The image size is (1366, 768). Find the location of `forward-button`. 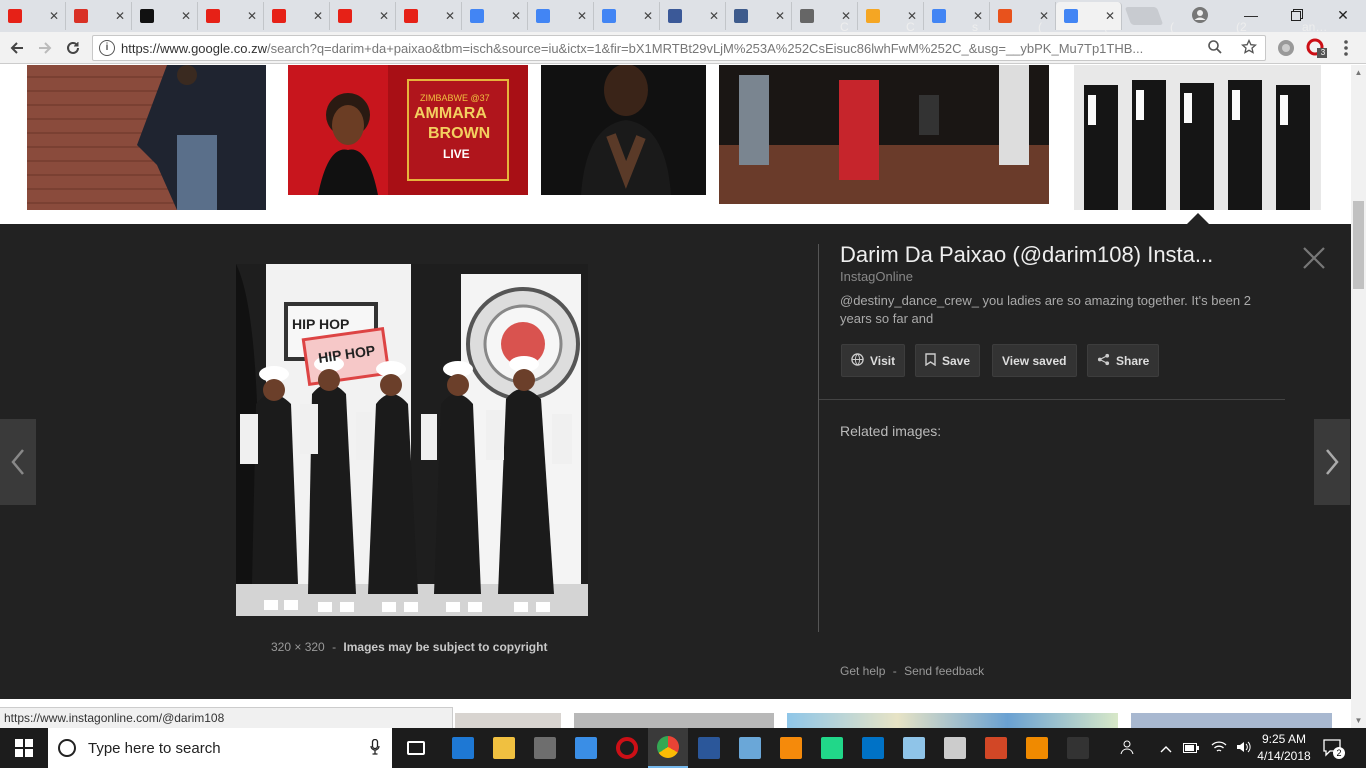

forward-button is located at coordinates (45, 48).